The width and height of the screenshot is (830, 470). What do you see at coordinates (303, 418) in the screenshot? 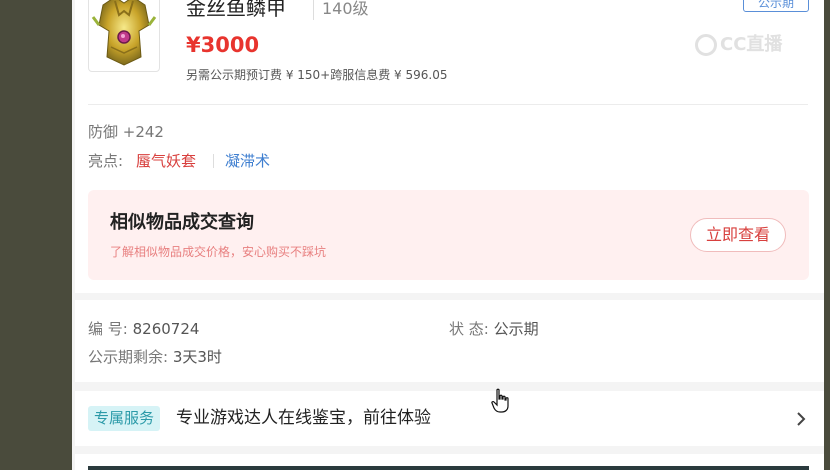
I see `service-description: 专业游戏达人在线鉴宝，前往体验` at bounding box center [303, 418].